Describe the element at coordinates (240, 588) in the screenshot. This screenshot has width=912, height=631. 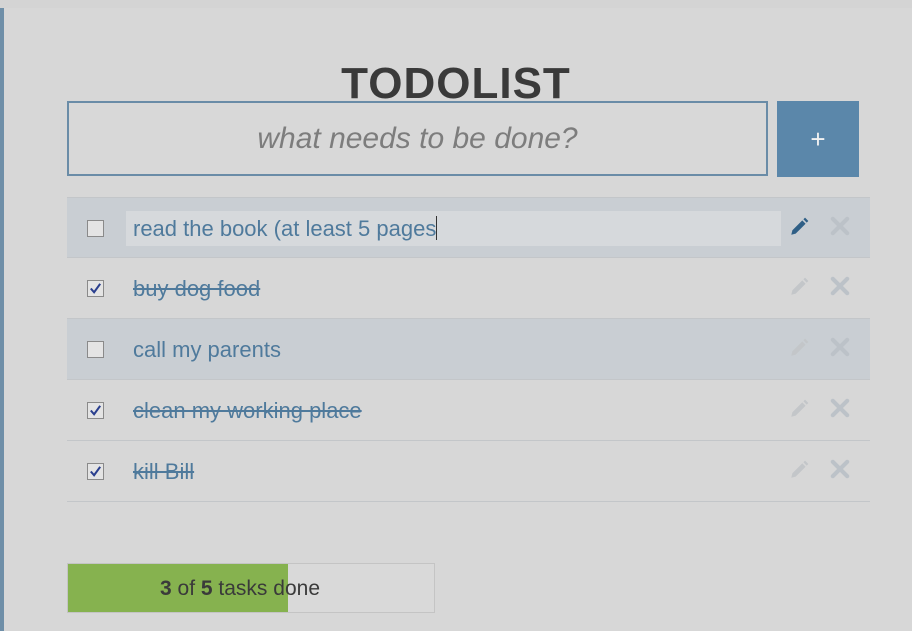
I see `progress-label: 3 of 5 tasks done` at that location.